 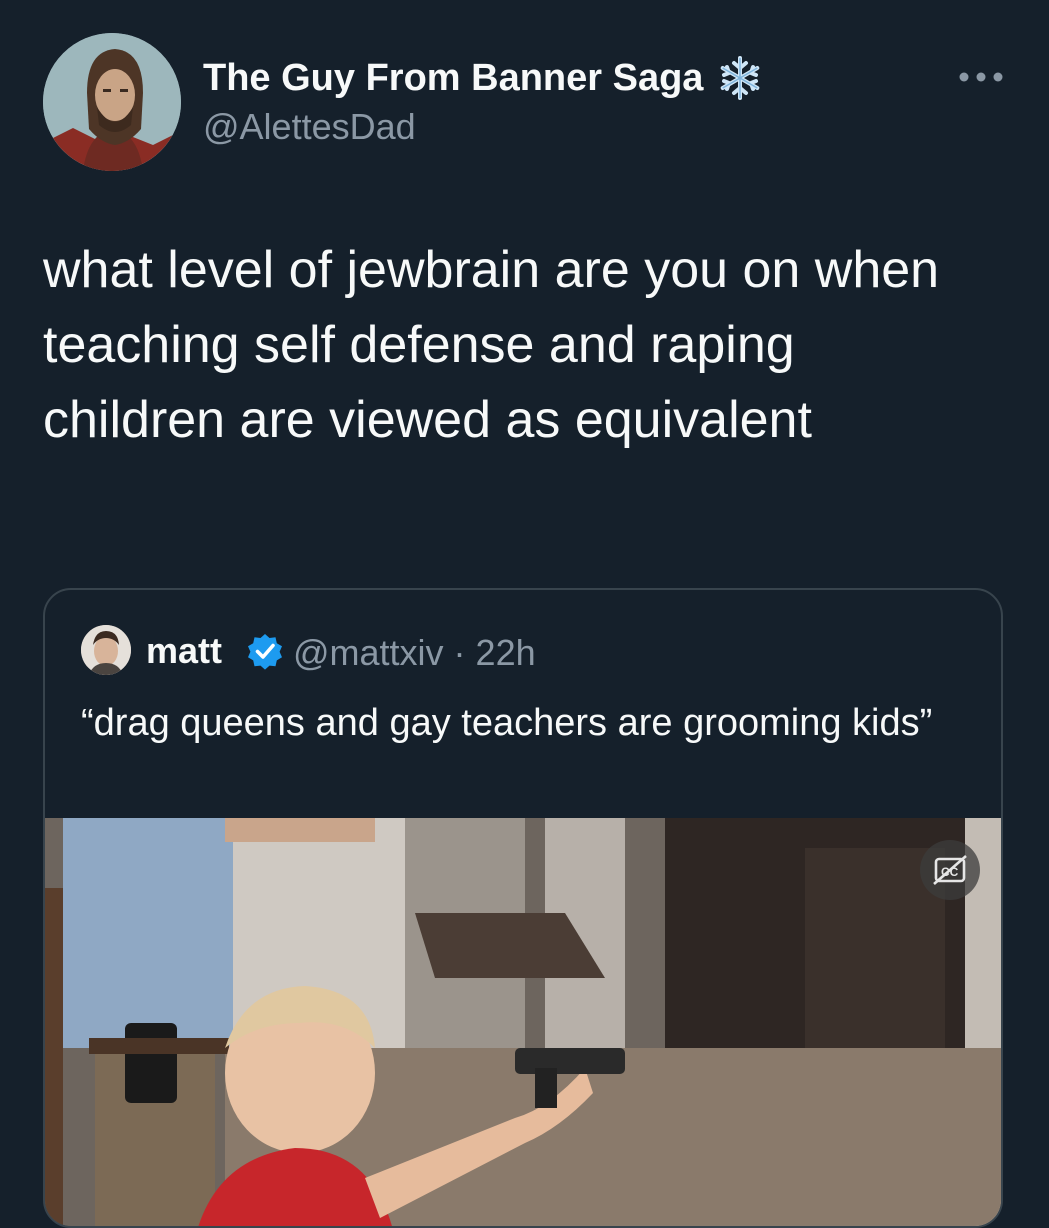 I want to click on author-handle: @AlettesDad, so click(x=309, y=127).